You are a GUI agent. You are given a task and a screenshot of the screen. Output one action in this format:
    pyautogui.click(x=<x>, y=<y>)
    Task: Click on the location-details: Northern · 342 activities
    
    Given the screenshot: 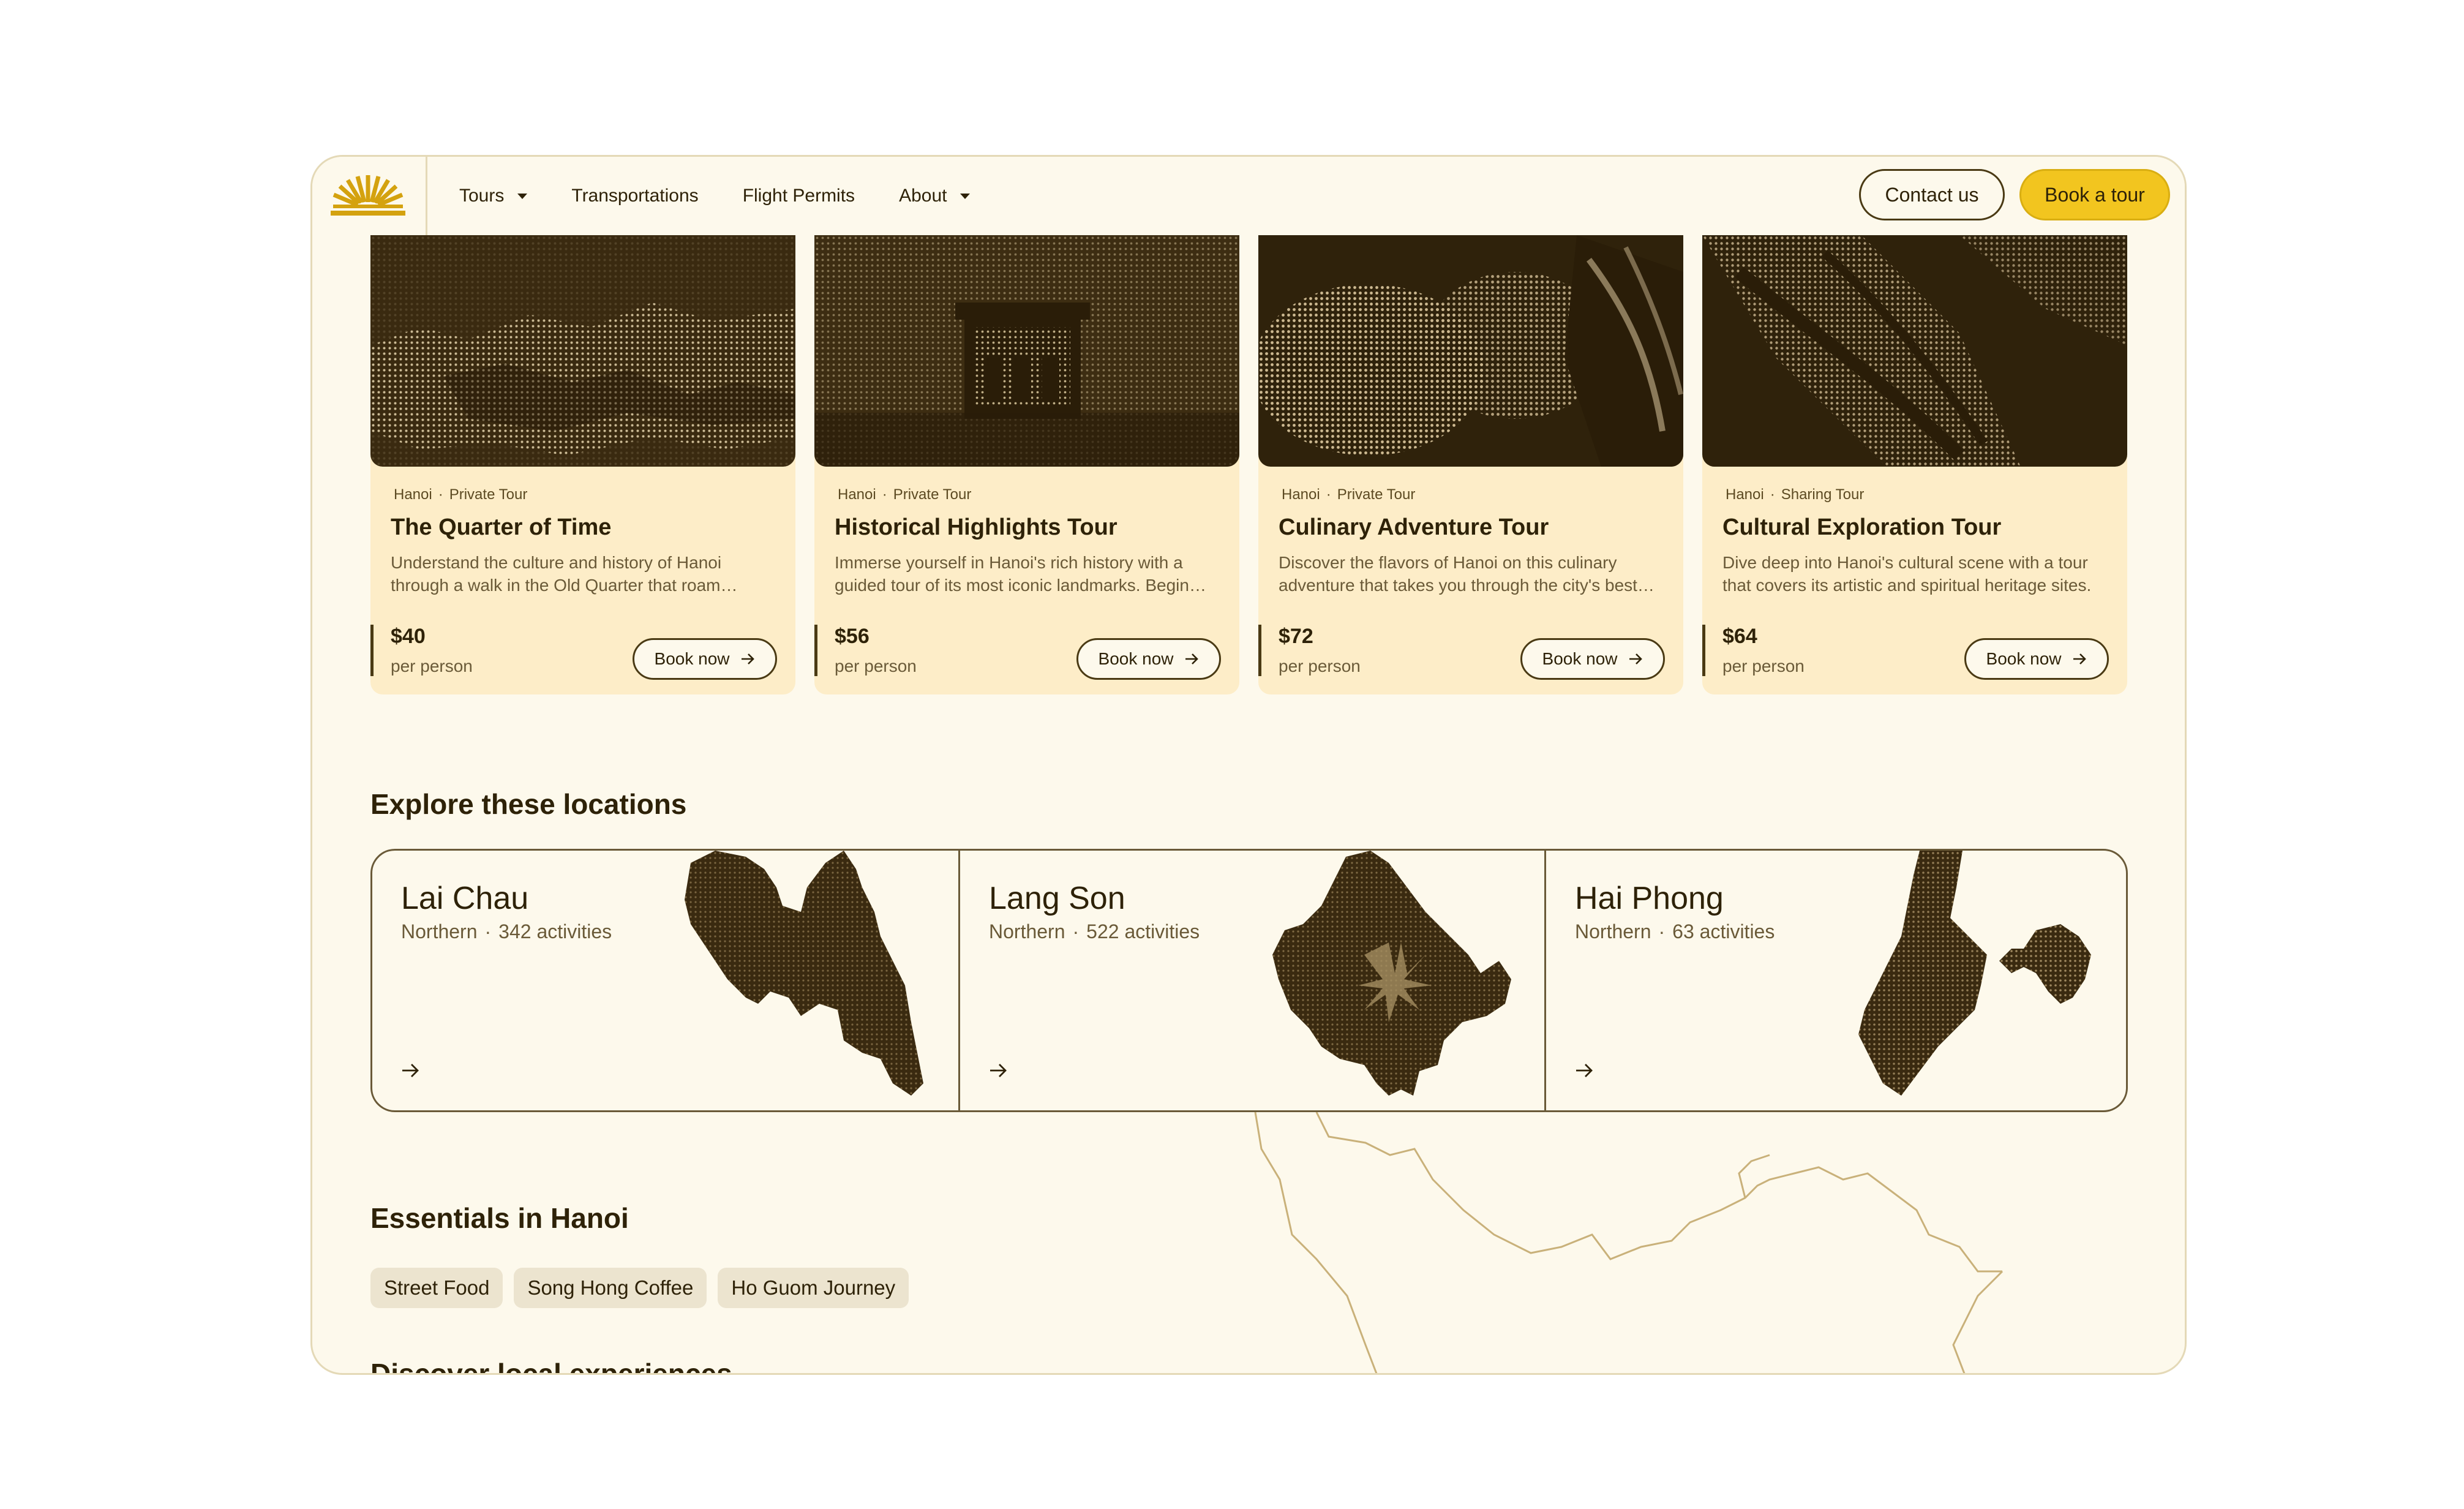 What is the action you would take?
    pyautogui.click(x=507, y=931)
    